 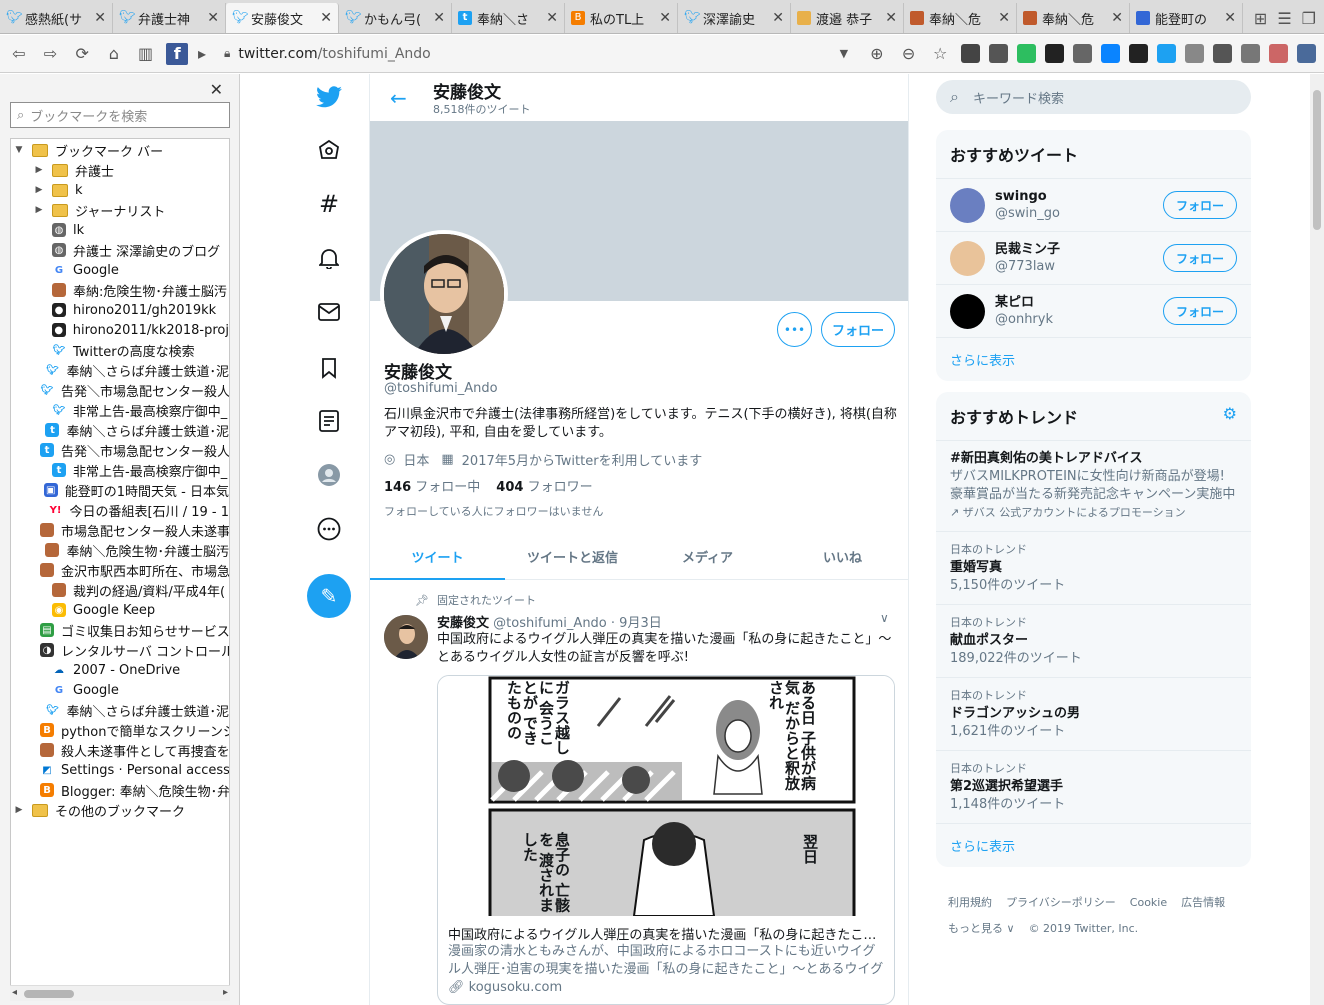 What do you see at coordinates (121, 470) in the screenshot?
I see `bookmark-item: t 非常上告-最高検察庁御中_` at bounding box center [121, 470].